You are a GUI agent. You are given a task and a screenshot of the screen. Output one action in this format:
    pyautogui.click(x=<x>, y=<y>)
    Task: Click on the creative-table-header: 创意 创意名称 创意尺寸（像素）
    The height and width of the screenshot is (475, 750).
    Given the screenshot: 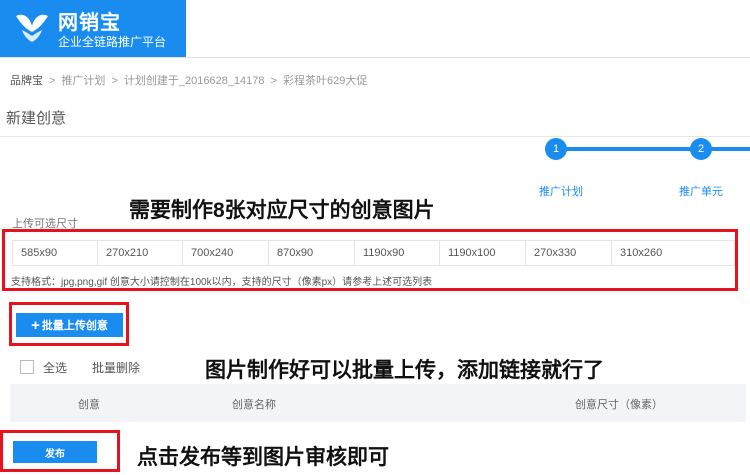 What is the action you would take?
    pyautogui.click(x=378, y=403)
    